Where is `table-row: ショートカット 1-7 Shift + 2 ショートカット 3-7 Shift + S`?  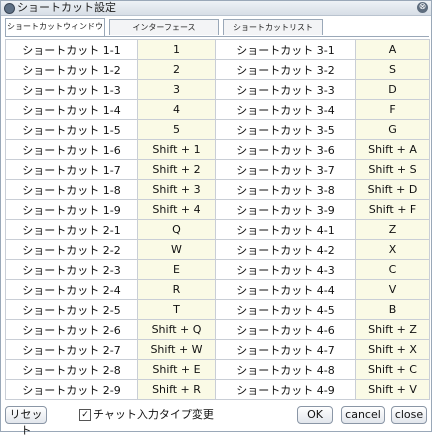
table-row: ショートカット 1-7 Shift + 2 ショートカット 3-7 Shift + S is located at coordinates (217, 169).